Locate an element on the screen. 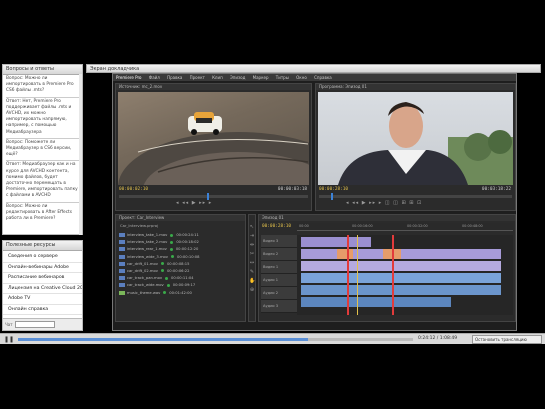  timeline-timecode: 00:00:28:10 is located at coordinates (277, 226).